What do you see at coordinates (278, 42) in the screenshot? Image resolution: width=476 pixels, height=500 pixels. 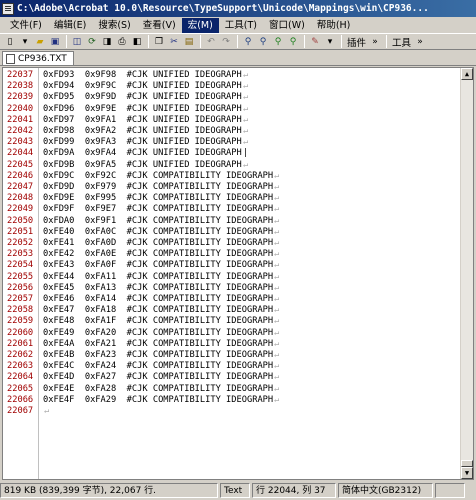 I see `find-previous-icon: ⚲` at bounding box center [278, 42].